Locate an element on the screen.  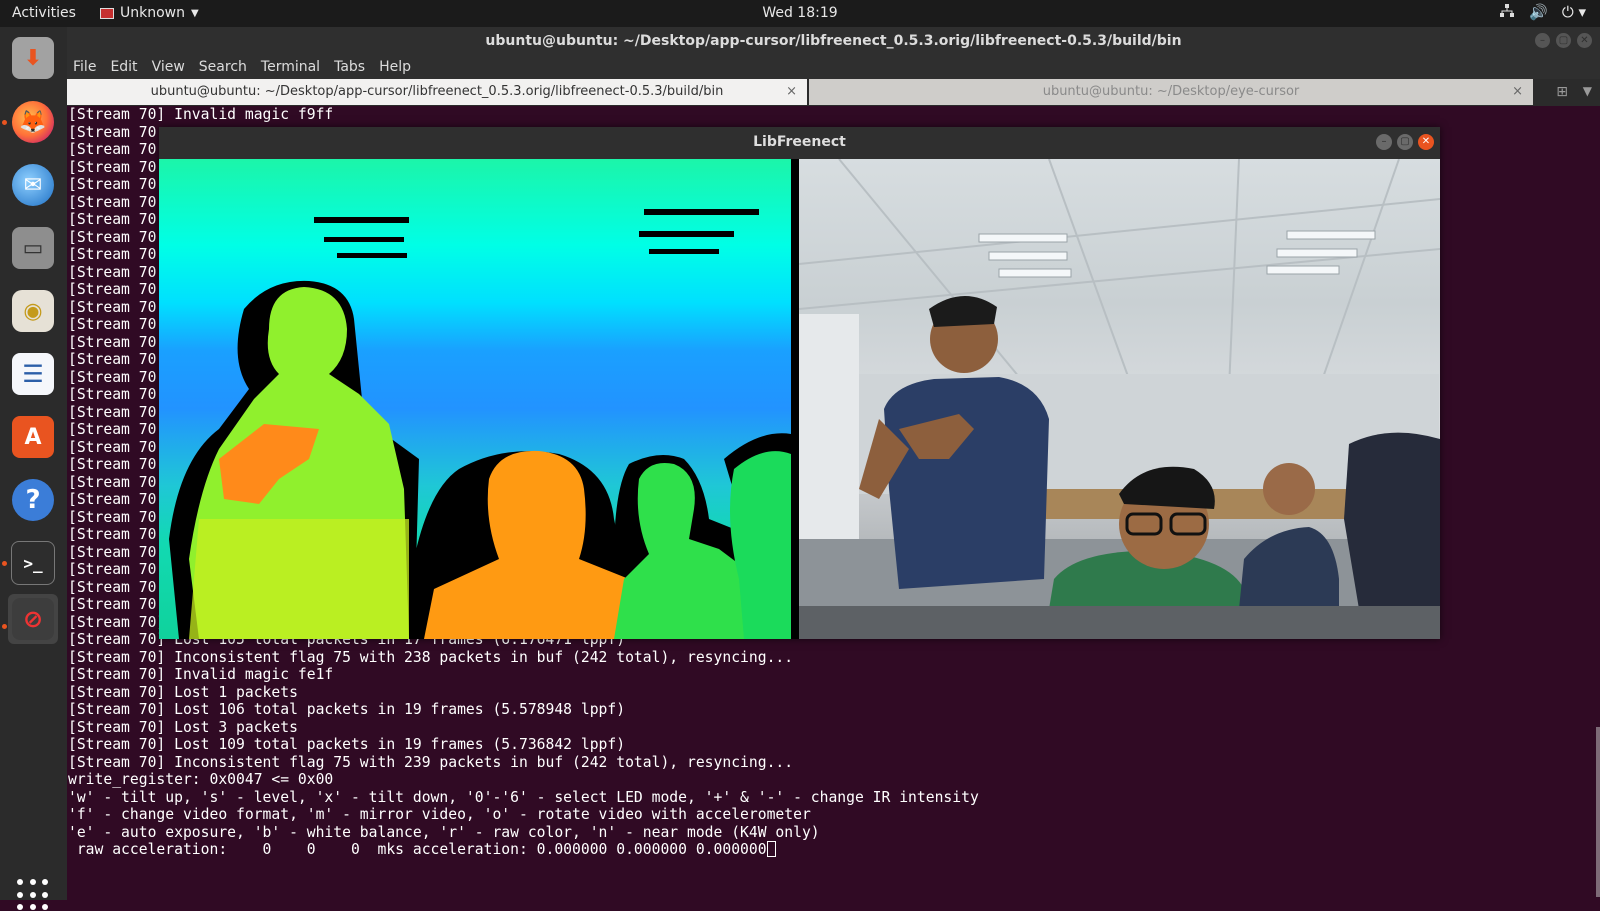
system-tray: 🔊 ⏻ ▾ is located at coordinates (1542, 13).